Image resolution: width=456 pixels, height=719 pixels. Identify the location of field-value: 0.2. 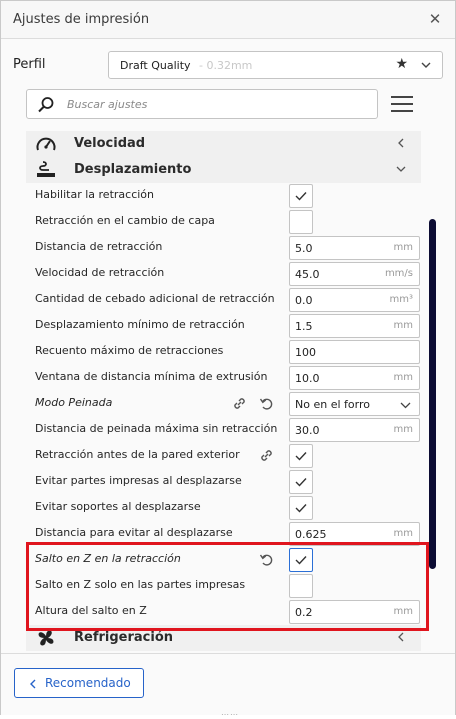
(304, 612).